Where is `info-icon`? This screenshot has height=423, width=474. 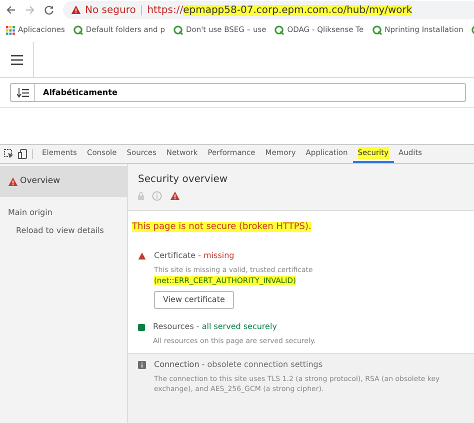 info-icon is located at coordinates (157, 196).